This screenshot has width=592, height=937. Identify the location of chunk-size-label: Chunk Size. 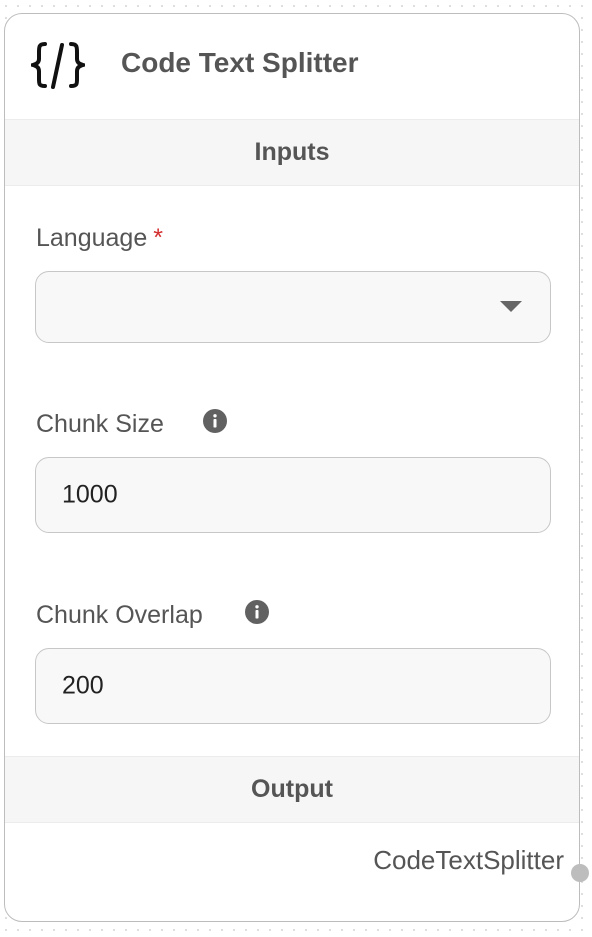
(100, 424).